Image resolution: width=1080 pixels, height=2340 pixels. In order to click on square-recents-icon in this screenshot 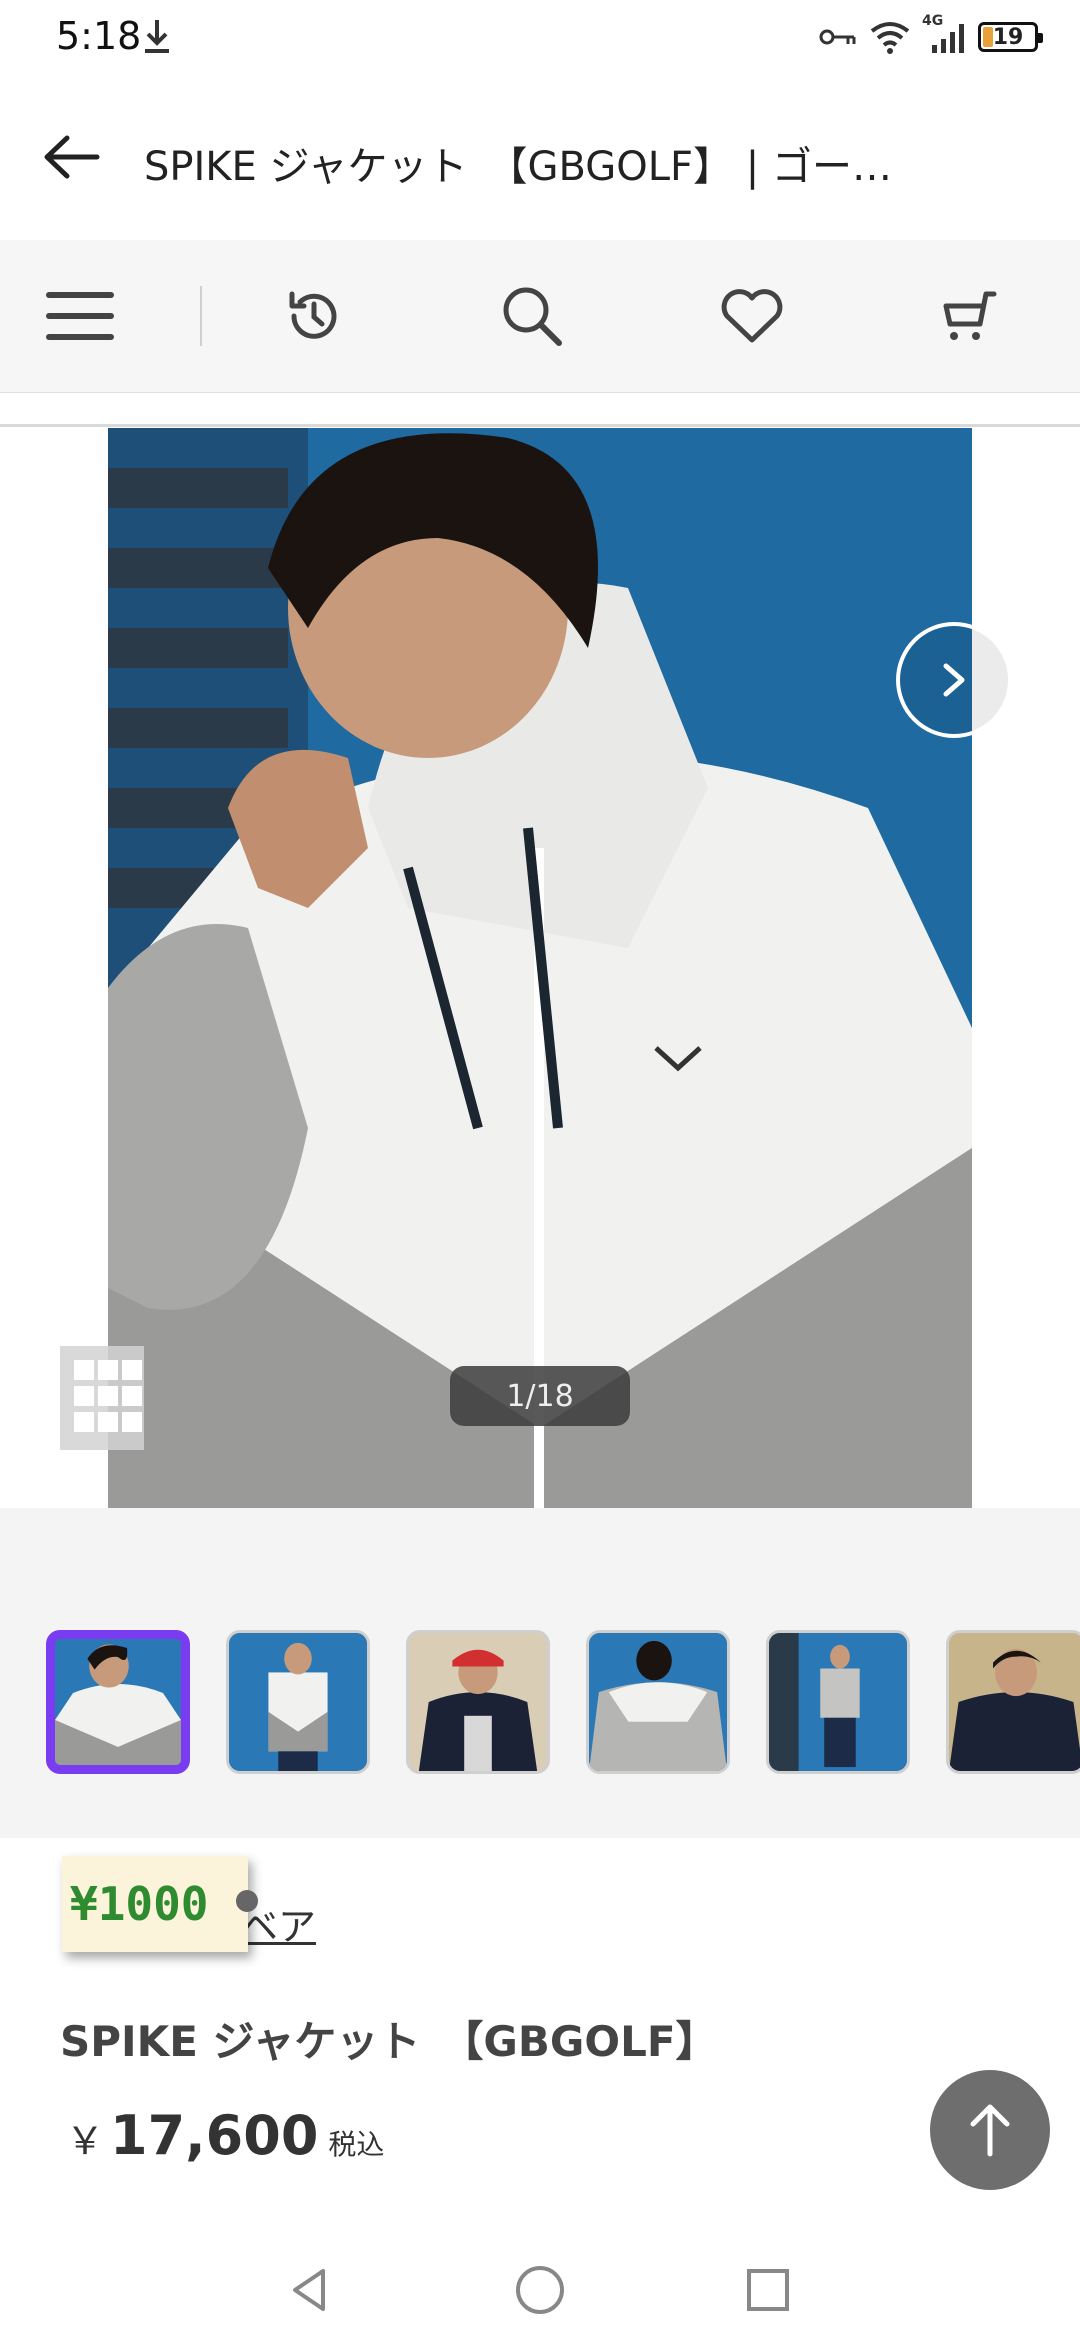, I will do `click(768, 2290)`.